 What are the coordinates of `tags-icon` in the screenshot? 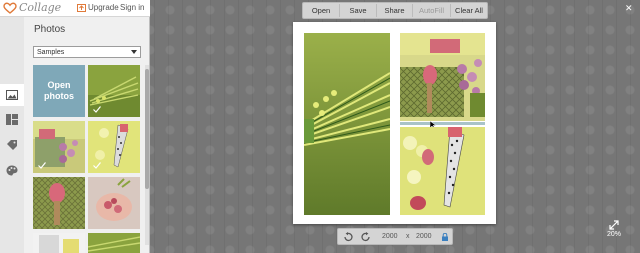 It's located at (12, 145).